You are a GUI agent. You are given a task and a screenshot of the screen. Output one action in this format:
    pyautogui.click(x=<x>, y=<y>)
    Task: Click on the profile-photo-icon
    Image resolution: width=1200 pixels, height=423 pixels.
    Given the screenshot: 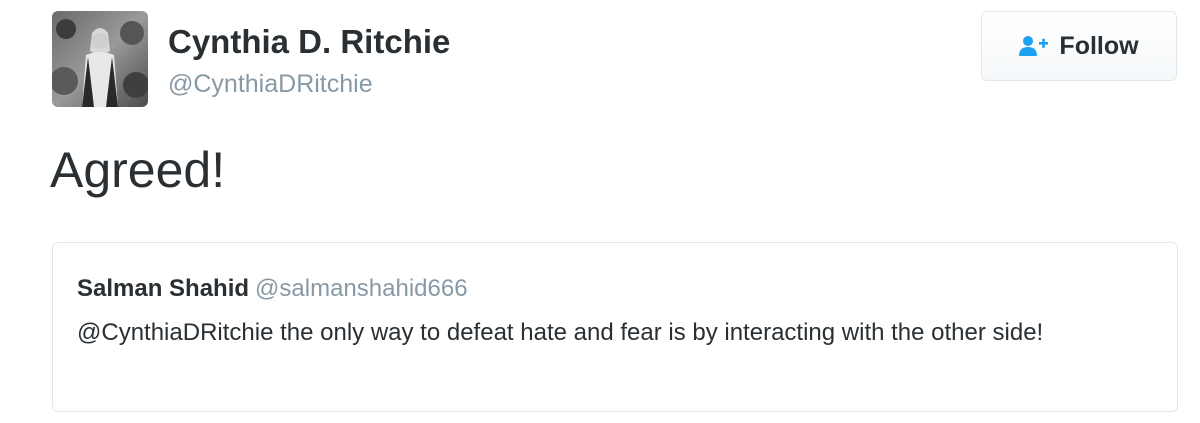 What is the action you would take?
    pyautogui.click(x=100, y=59)
    